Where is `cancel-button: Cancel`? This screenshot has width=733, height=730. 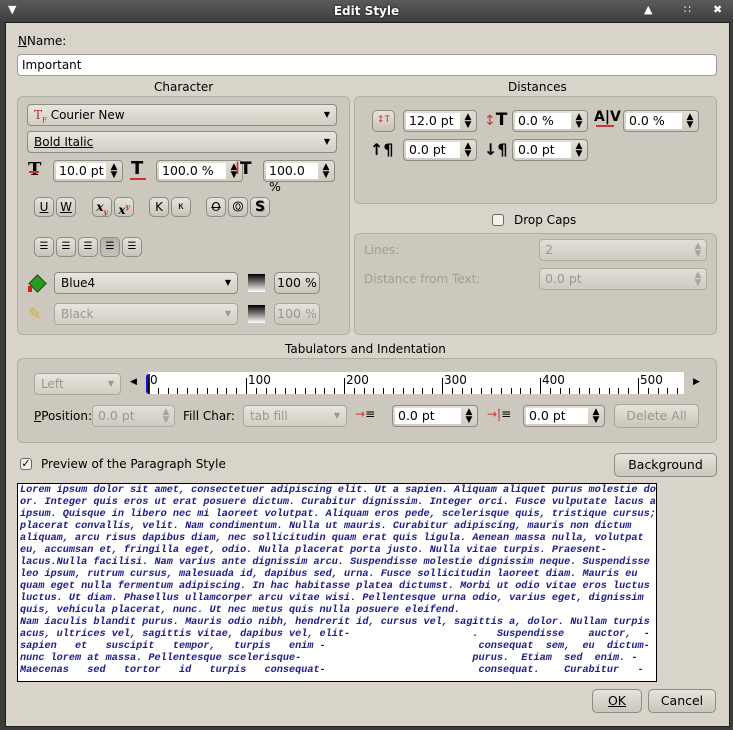
cancel-button: Cancel is located at coordinates (682, 701).